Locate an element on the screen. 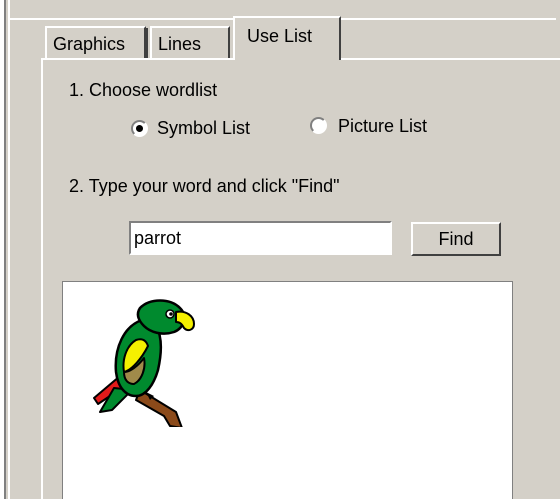 The height and width of the screenshot is (499, 560). tab-graphics: Graphics is located at coordinates (95, 42).